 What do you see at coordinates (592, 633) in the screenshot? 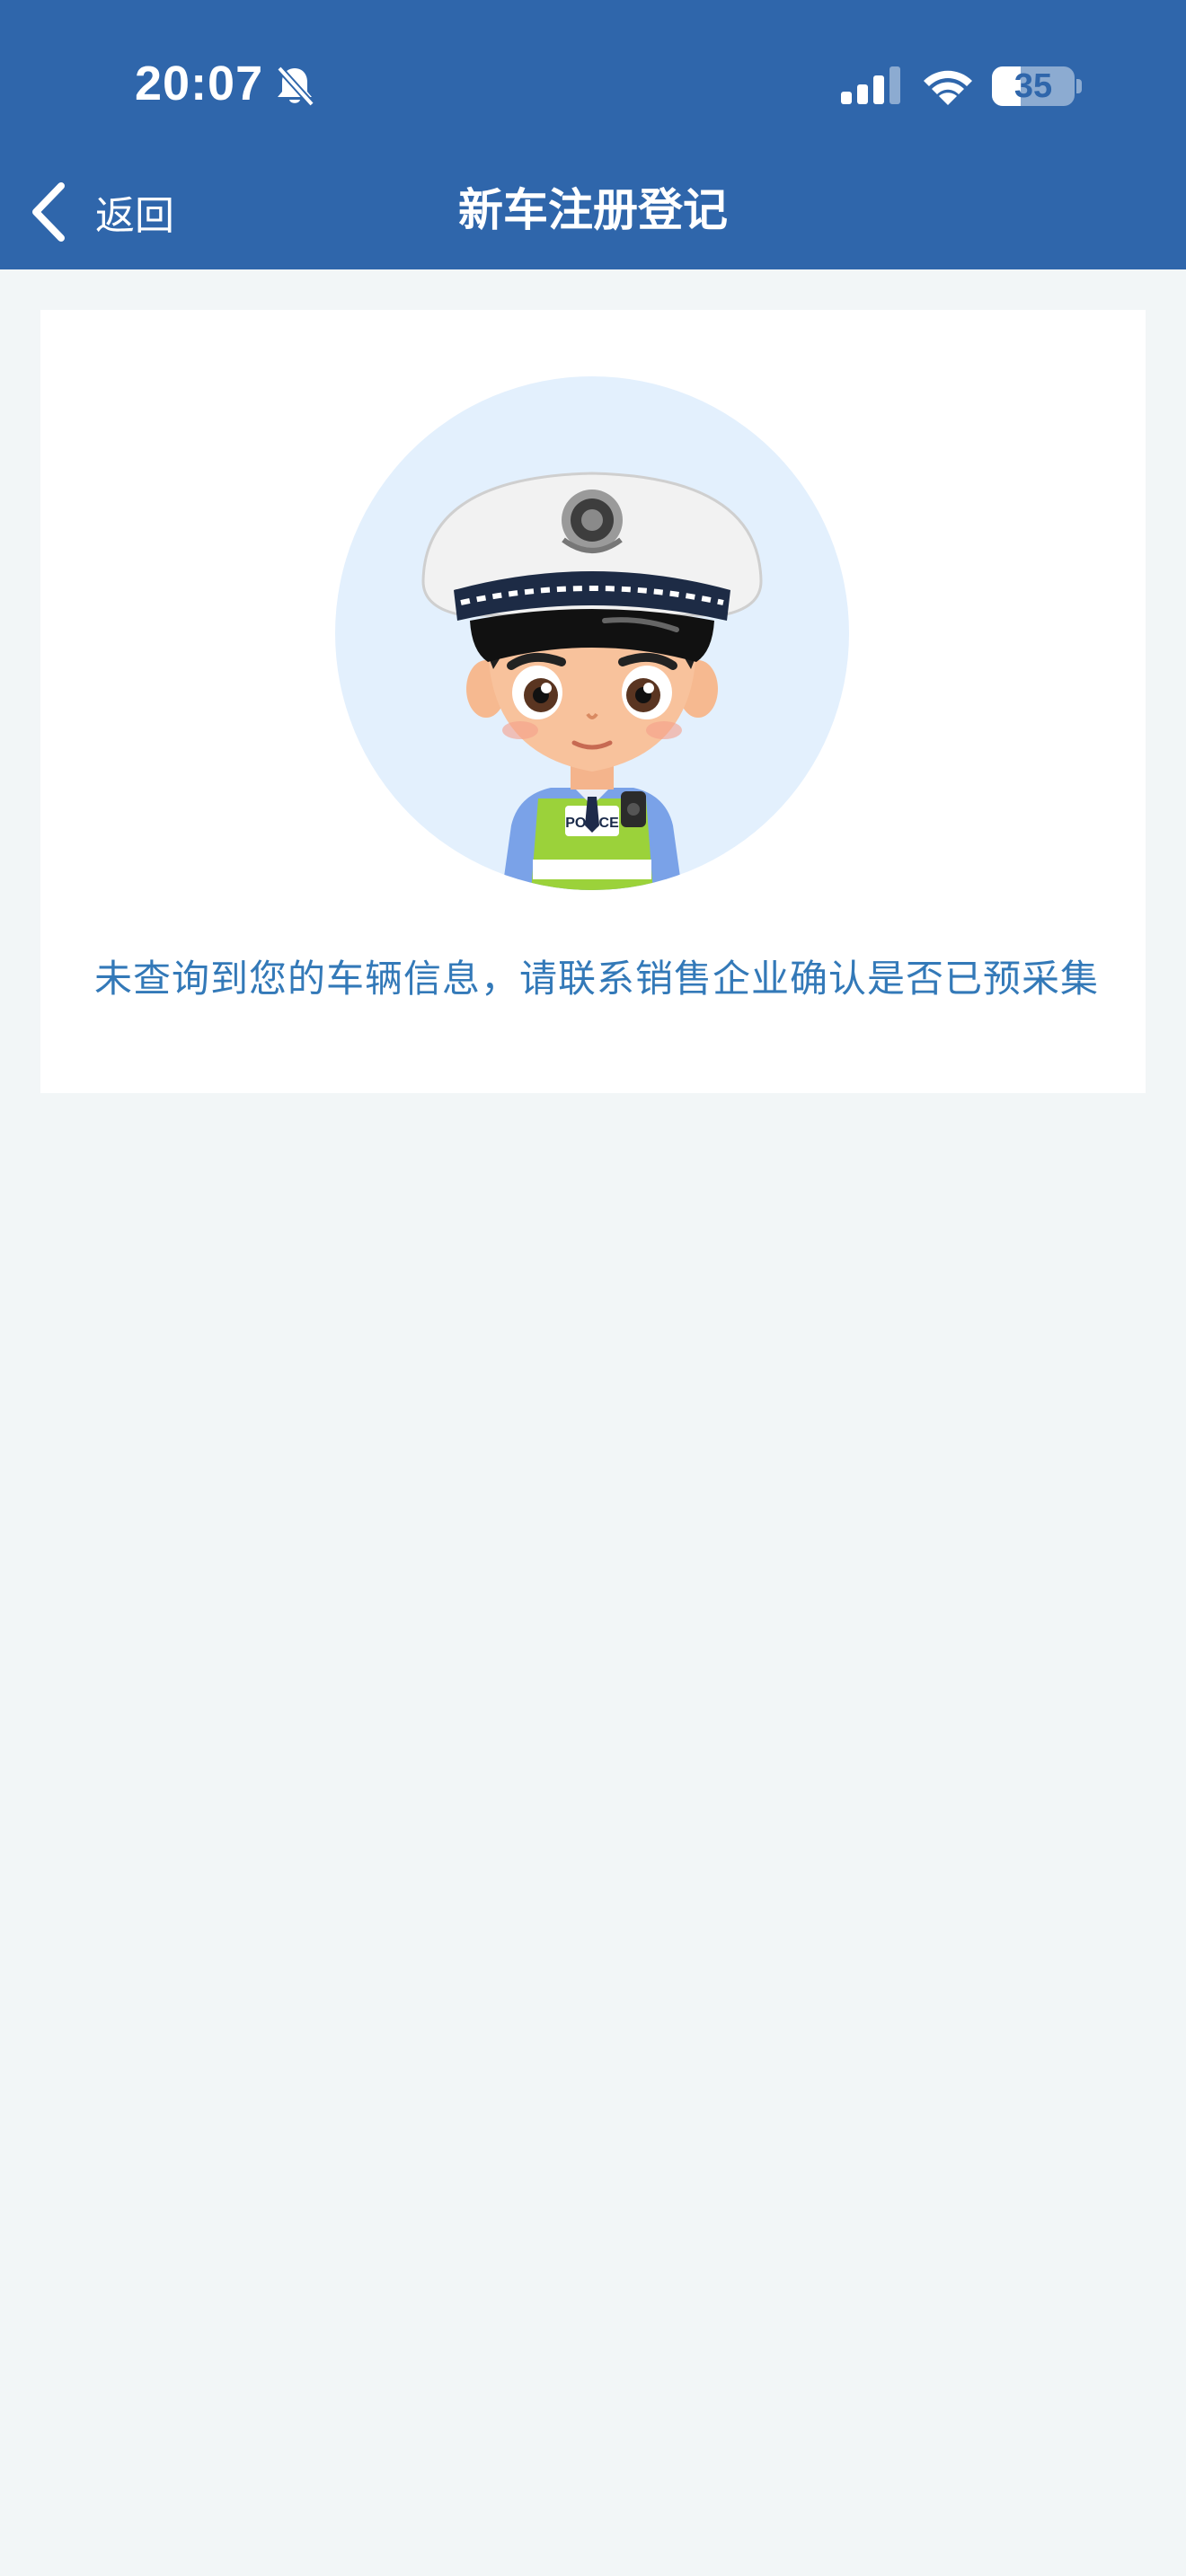
I see `police-officer-avatar: POLICE` at bounding box center [592, 633].